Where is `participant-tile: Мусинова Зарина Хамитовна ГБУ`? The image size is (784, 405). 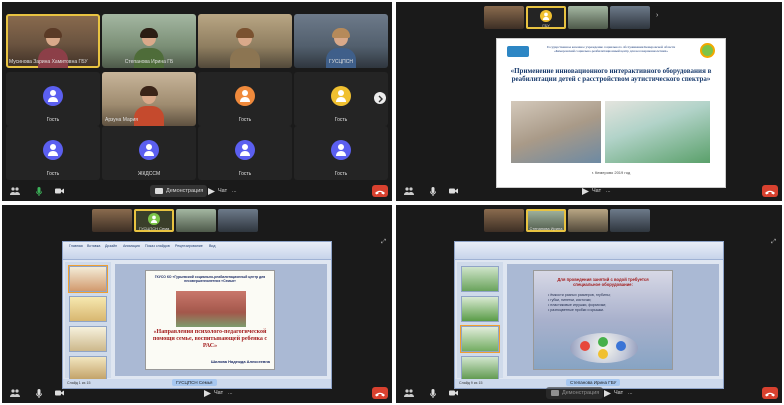 participant-tile: Мусинова Зарина Хамитовна ГБУ is located at coordinates (53, 41).